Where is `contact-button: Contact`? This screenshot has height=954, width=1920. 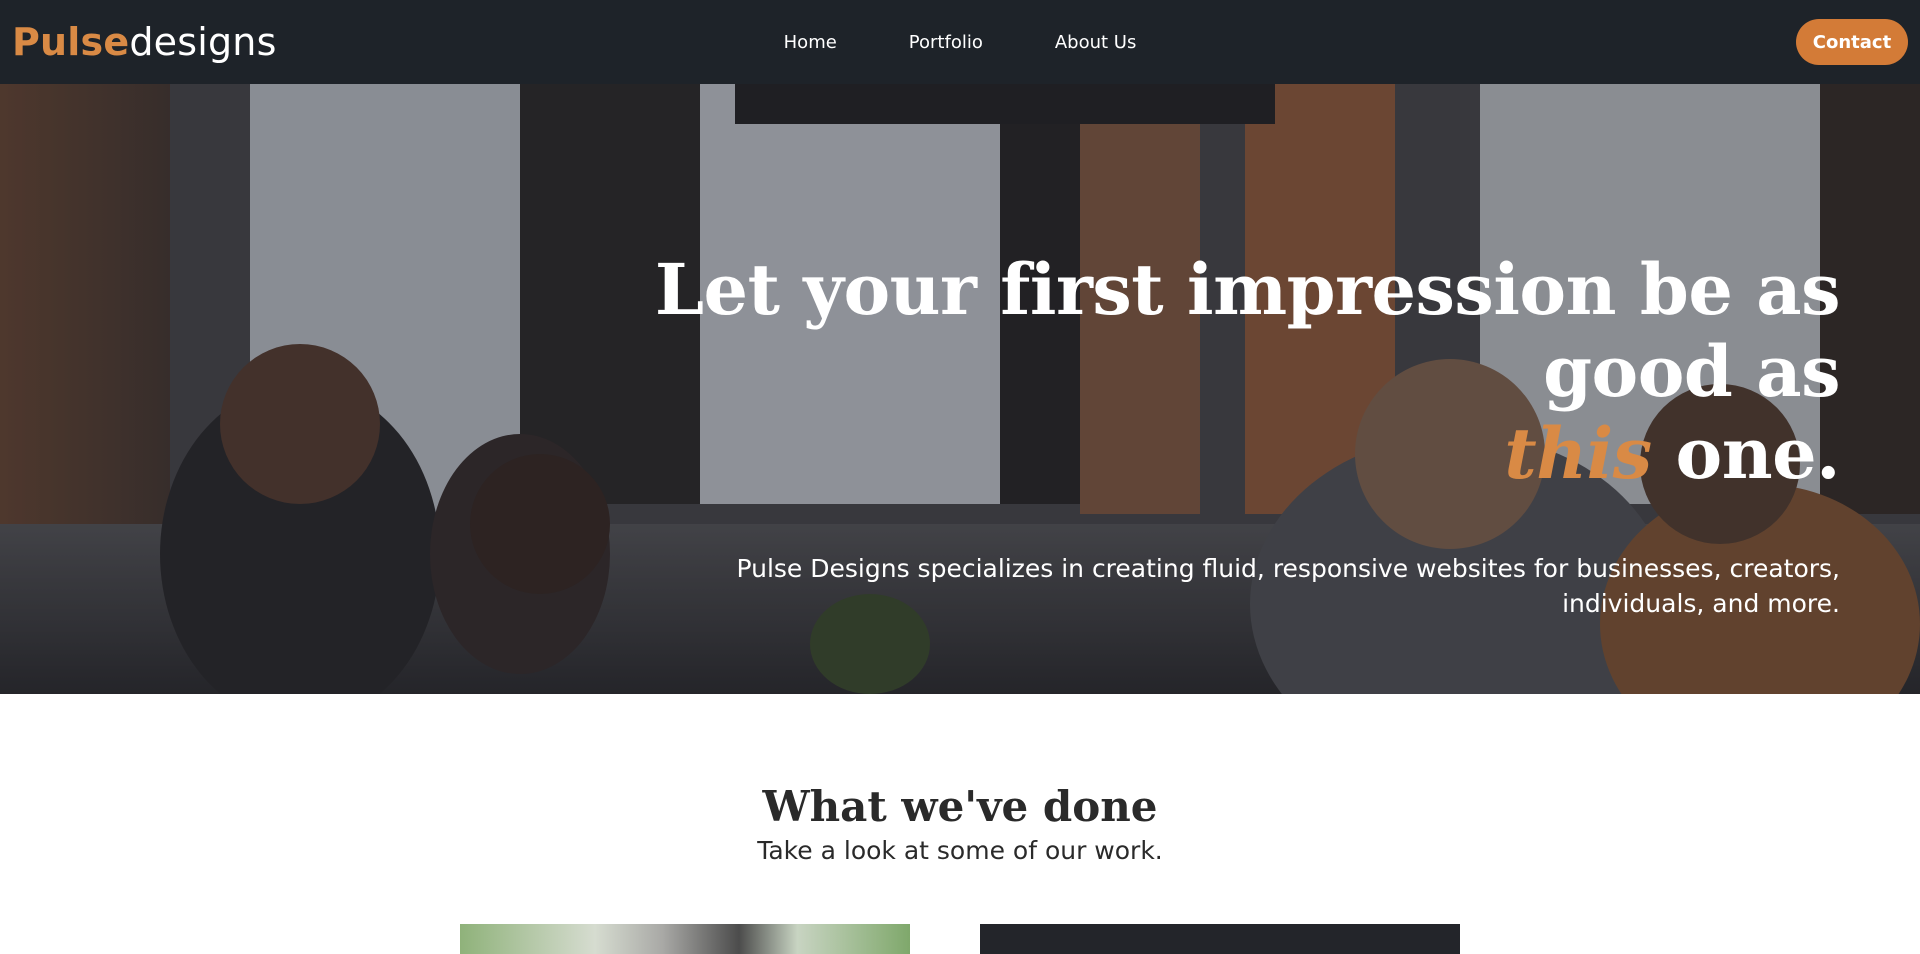 contact-button: Contact is located at coordinates (1852, 42).